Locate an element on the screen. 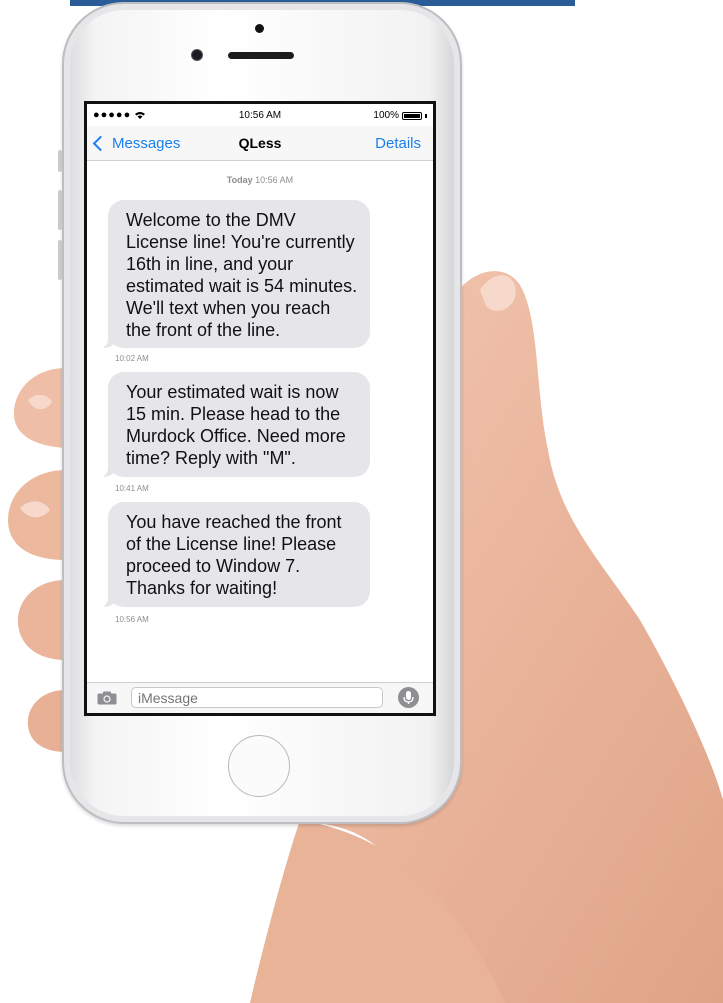 Image resolution: width=723 pixels, height=1003 pixels. mic-glyph is located at coordinates (408, 697).